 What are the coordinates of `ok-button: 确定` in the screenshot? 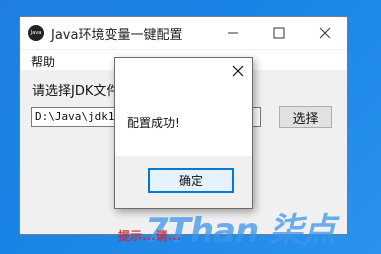 It's located at (191, 180).